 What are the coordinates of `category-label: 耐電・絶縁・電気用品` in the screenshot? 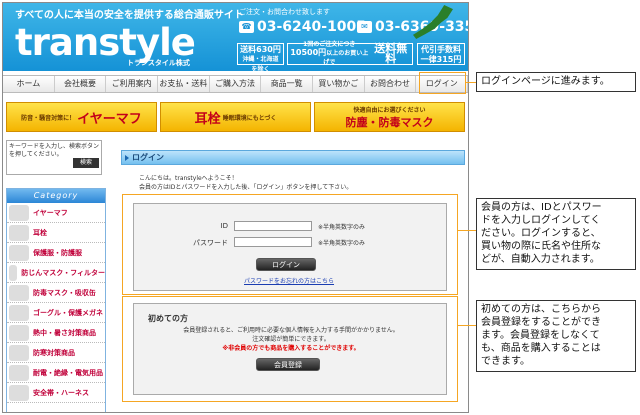 It's located at (68, 372).